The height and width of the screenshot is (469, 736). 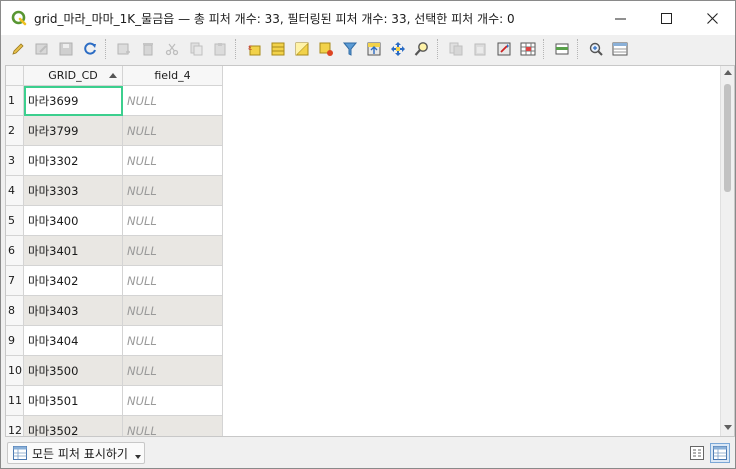 I want to click on table-row: 7 마마3402 NULL, so click(x=114, y=281).